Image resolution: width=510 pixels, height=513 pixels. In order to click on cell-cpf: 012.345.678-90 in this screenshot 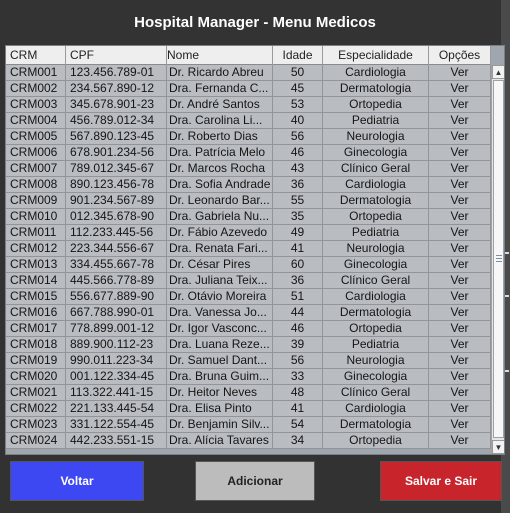, I will do `click(116, 217)`.